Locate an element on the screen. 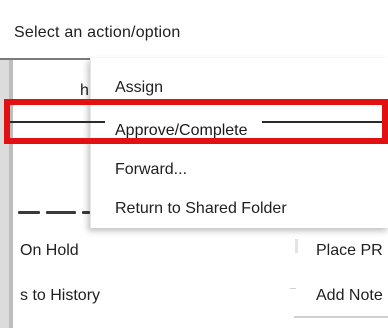 The image size is (388, 328). menu-item-assign: Assign is located at coordinates (139, 88).